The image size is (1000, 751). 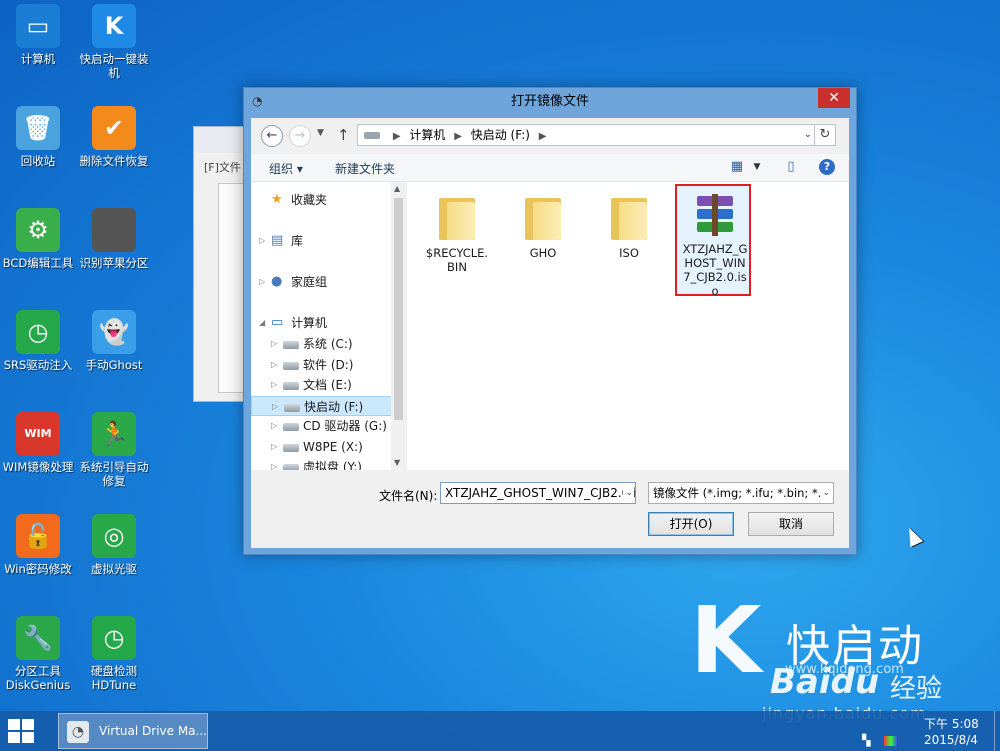 What do you see at coordinates (397, 462) in the screenshot?
I see `scroll-down-icon: ▼` at bounding box center [397, 462].